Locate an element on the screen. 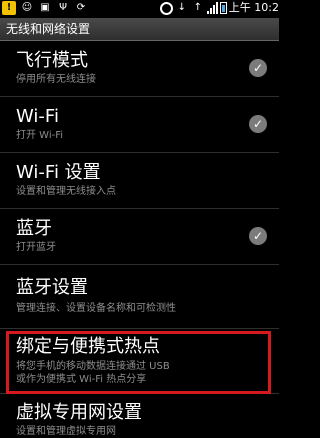 Image resolution: width=320 pixels, height=438 pixels. status-time: 上午 10:2 is located at coordinates (253, 7).